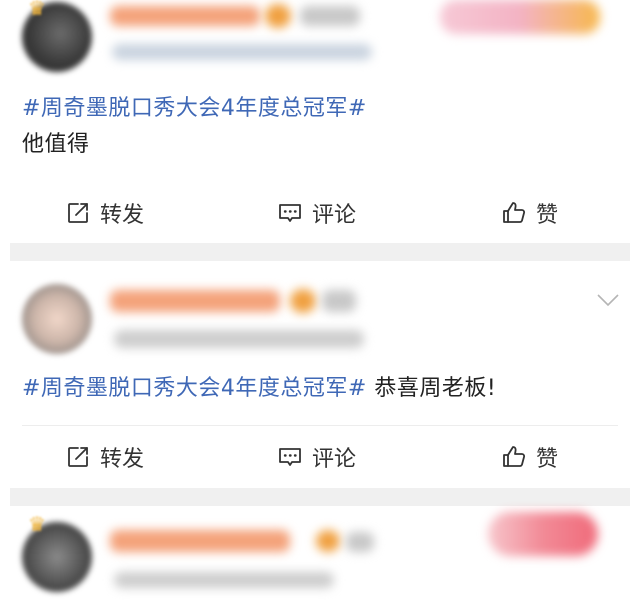 The height and width of the screenshot is (602, 640). Describe the element at coordinates (608, 300) in the screenshot. I see `chevron-down-icon` at that location.